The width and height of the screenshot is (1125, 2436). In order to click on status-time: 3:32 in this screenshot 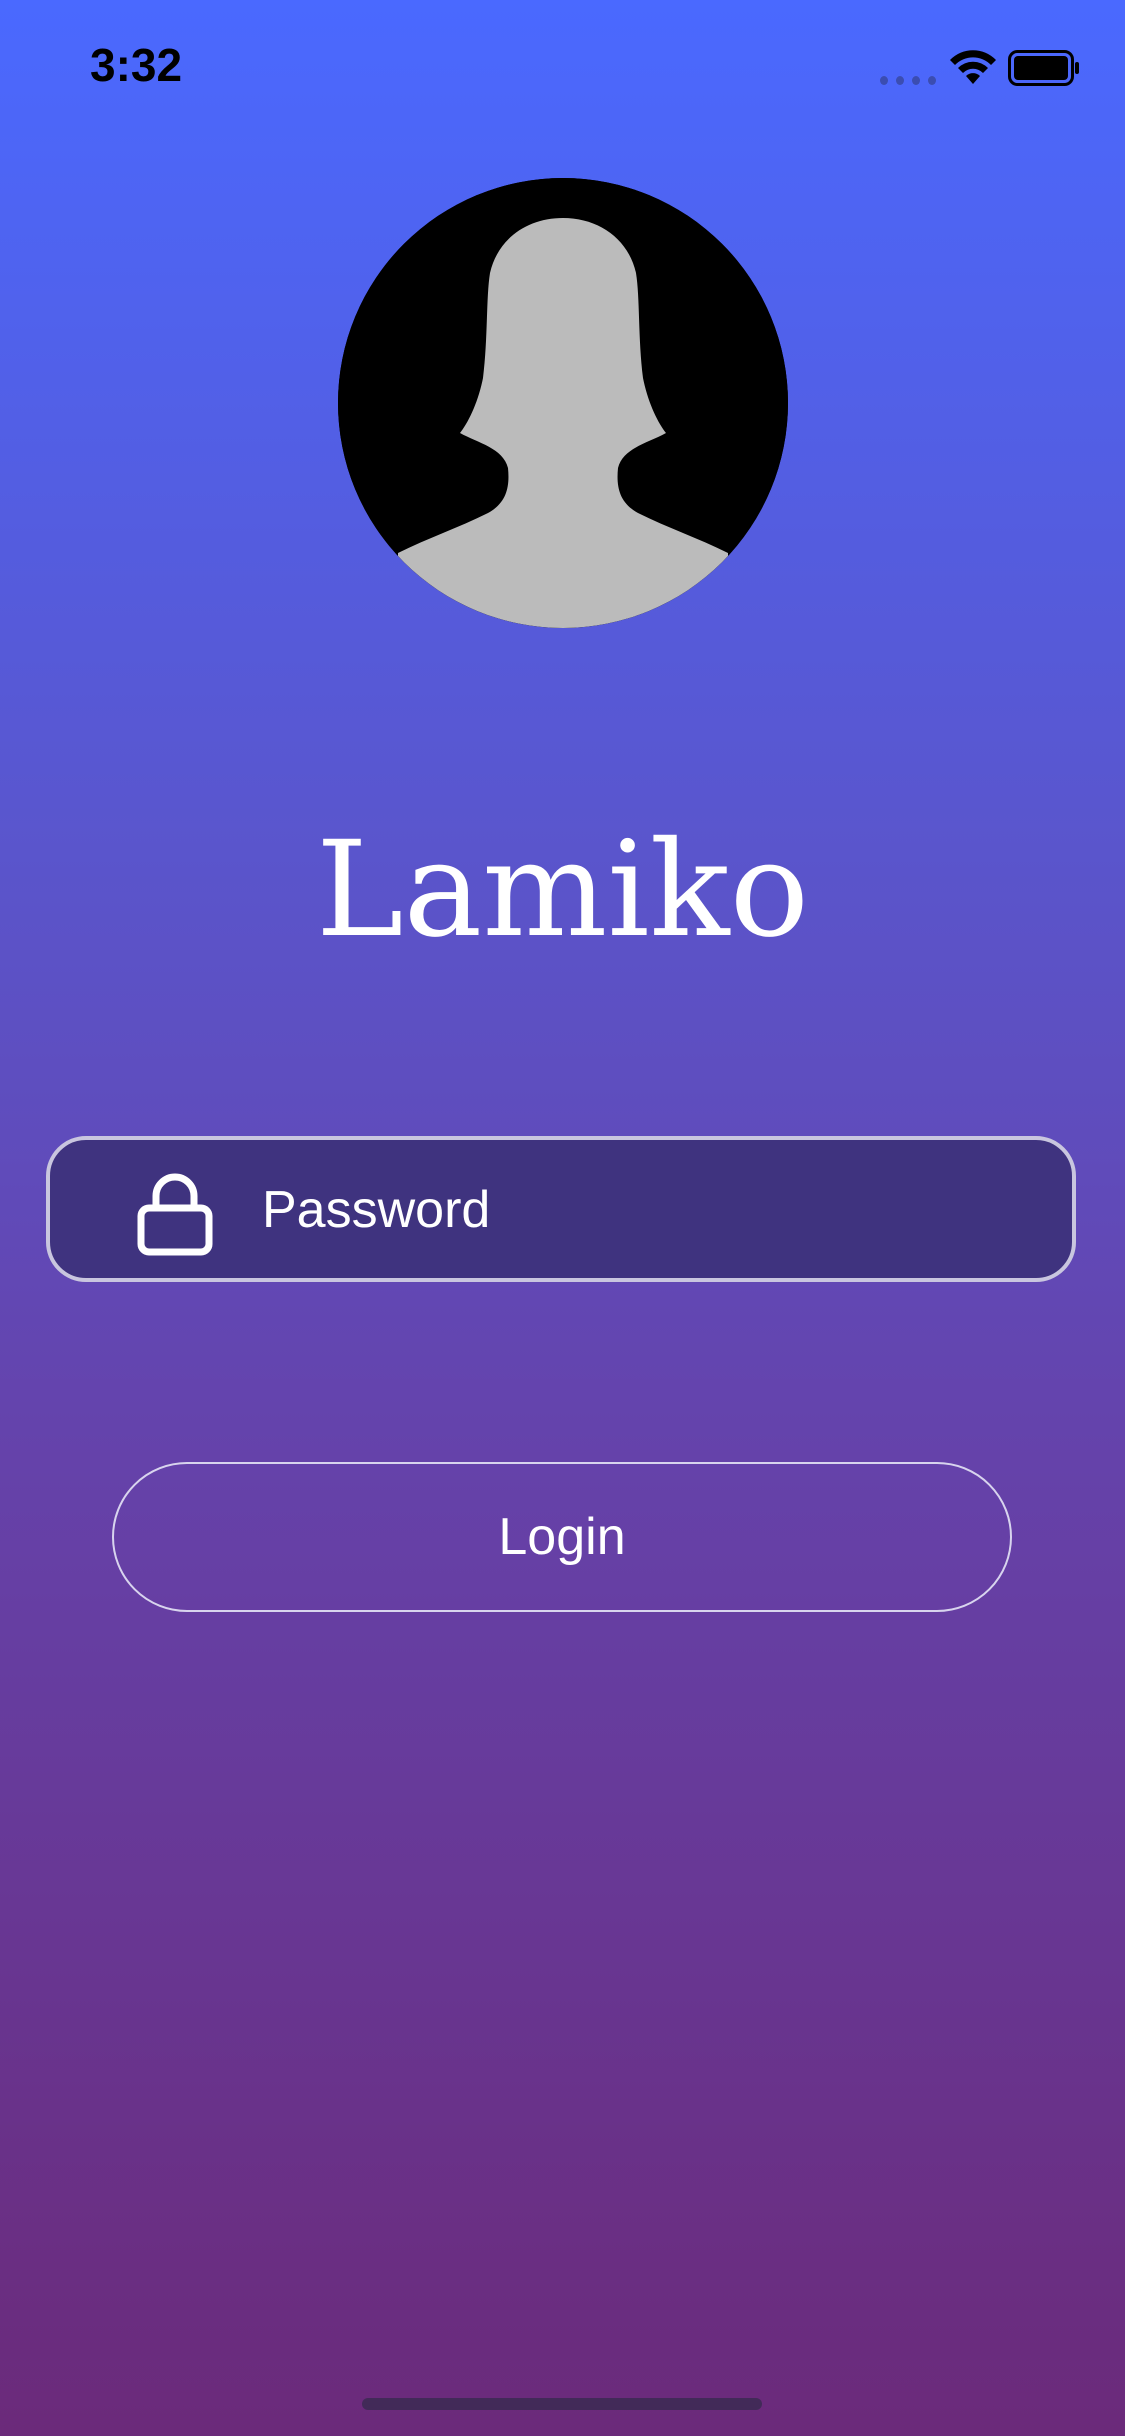, I will do `click(136, 65)`.